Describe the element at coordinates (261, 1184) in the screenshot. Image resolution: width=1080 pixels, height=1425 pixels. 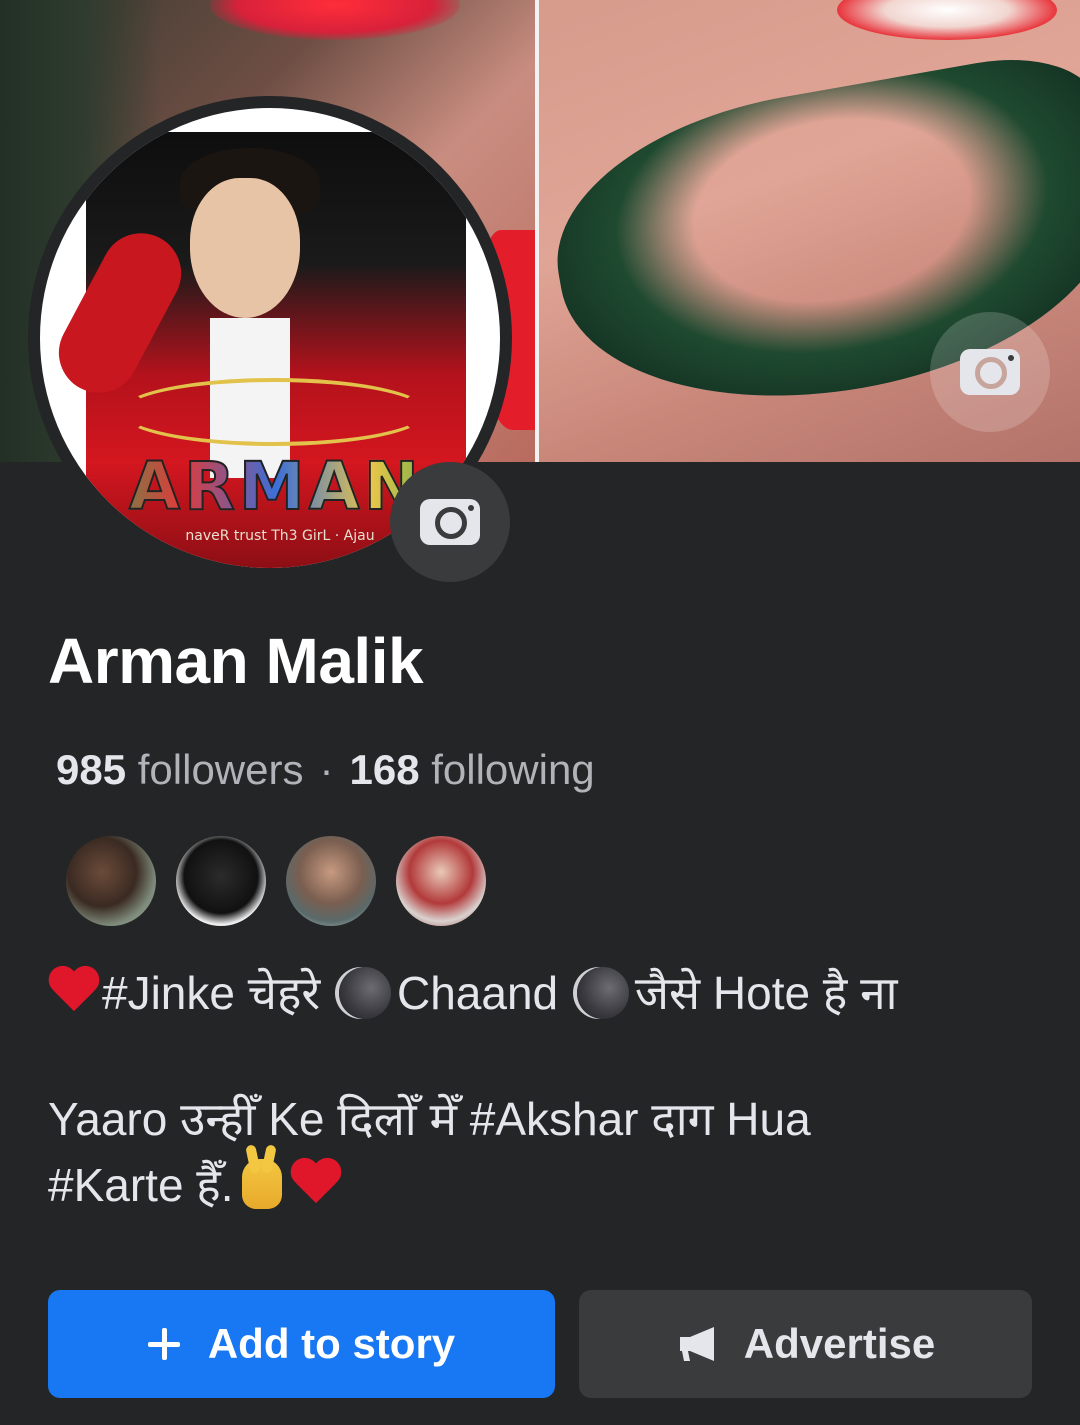
I see `victory-hand-icon` at that location.